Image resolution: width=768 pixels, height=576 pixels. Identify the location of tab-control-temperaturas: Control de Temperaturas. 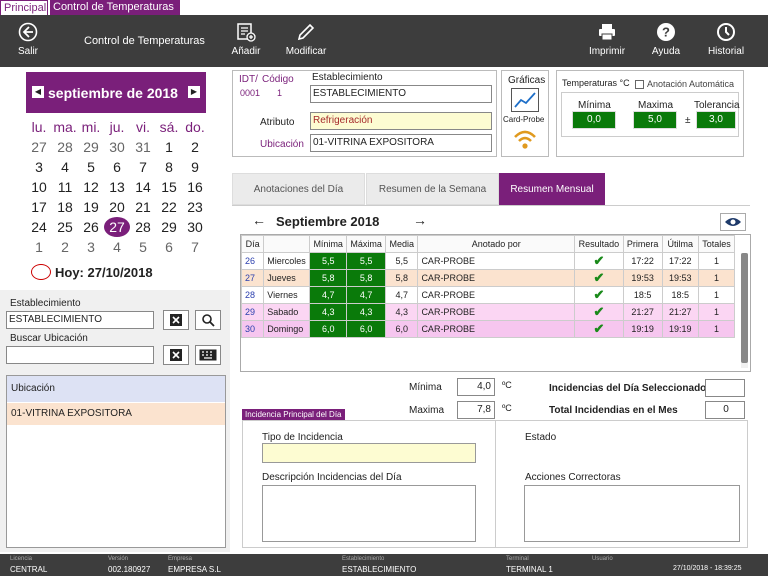
(115, 7).